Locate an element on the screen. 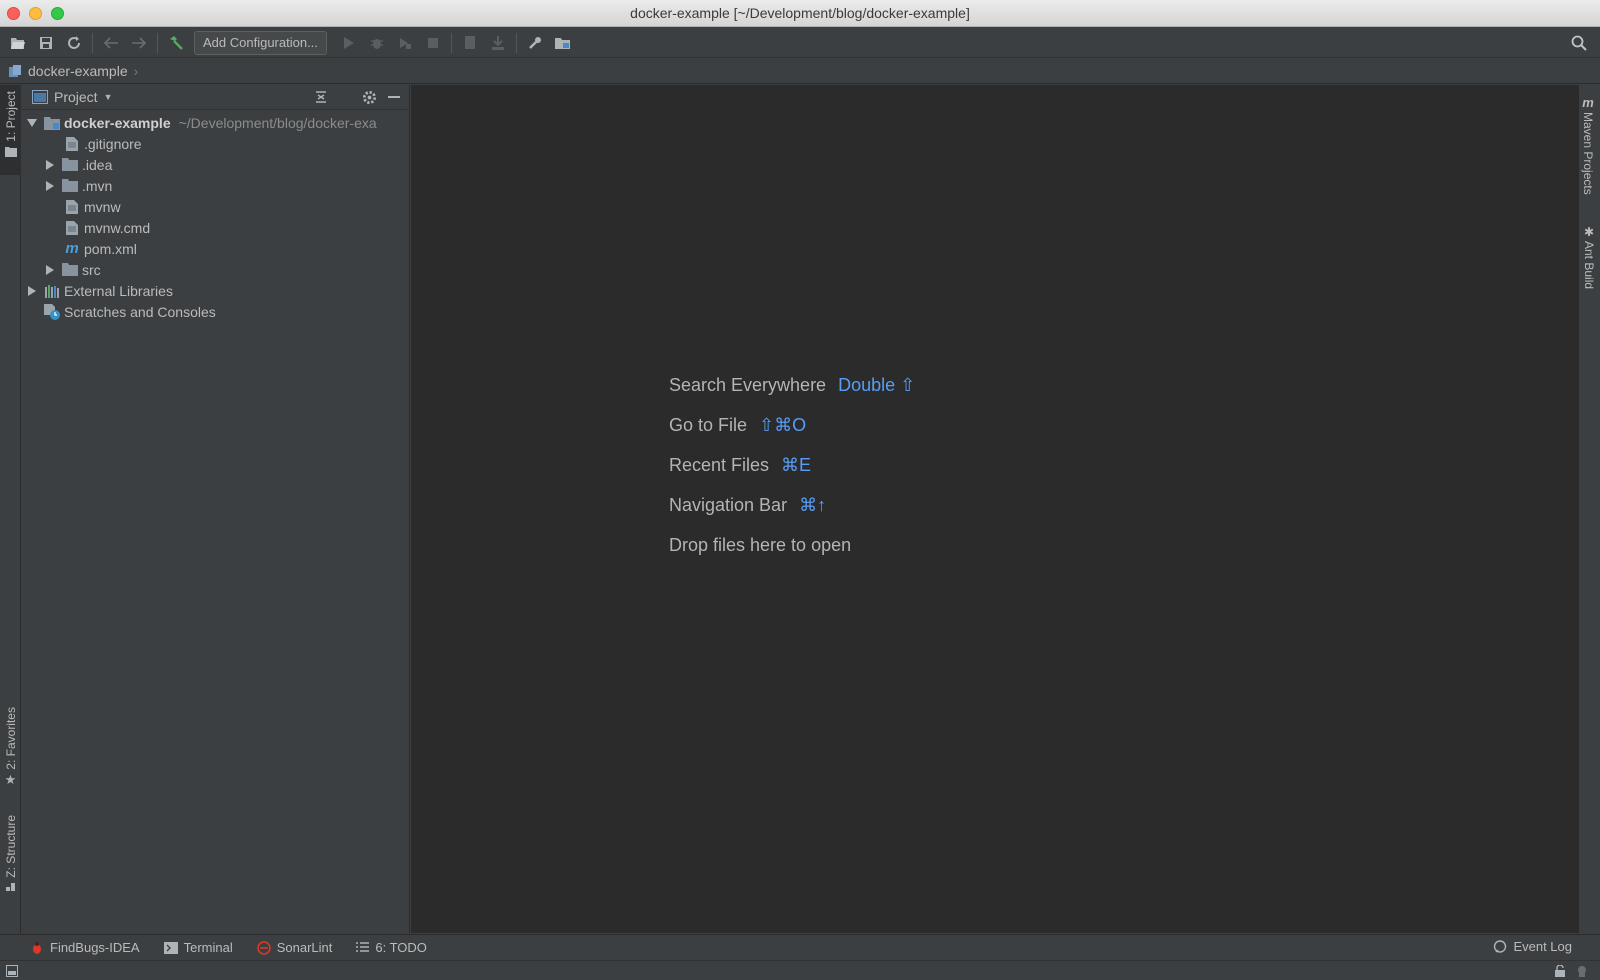 The height and width of the screenshot is (980, 1600). toolbar-separator is located at coordinates (451, 42).